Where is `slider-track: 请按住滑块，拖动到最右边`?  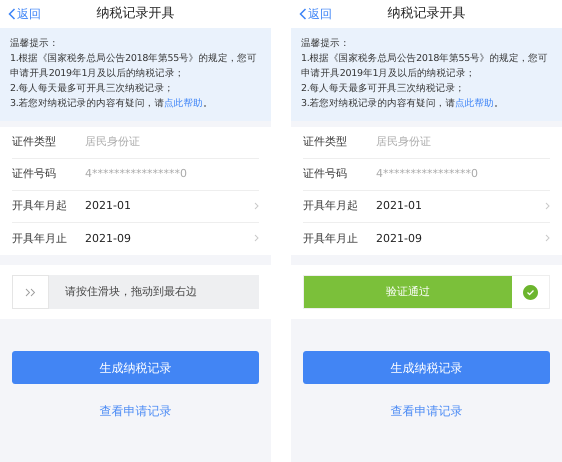
slider-track: 请按住滑块，拖动到最右边 is located at coordinates (135, 292).